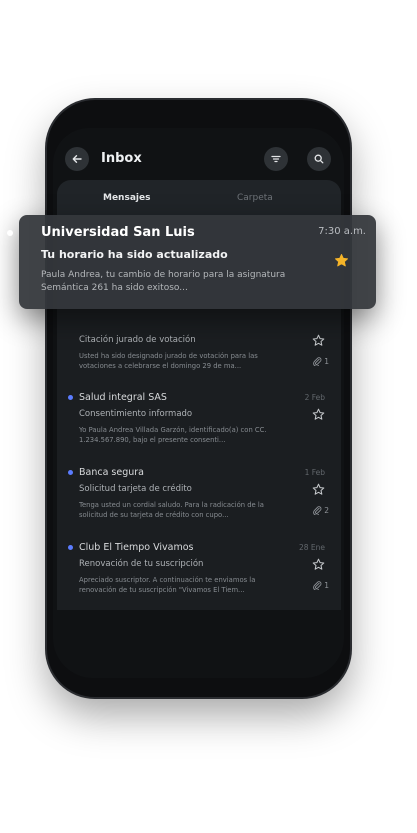 Image resolution: width=417 pixels, height=833 pixels. I want to click on email-sender: Club El Tiempo Vivamos, so click(136, 547).